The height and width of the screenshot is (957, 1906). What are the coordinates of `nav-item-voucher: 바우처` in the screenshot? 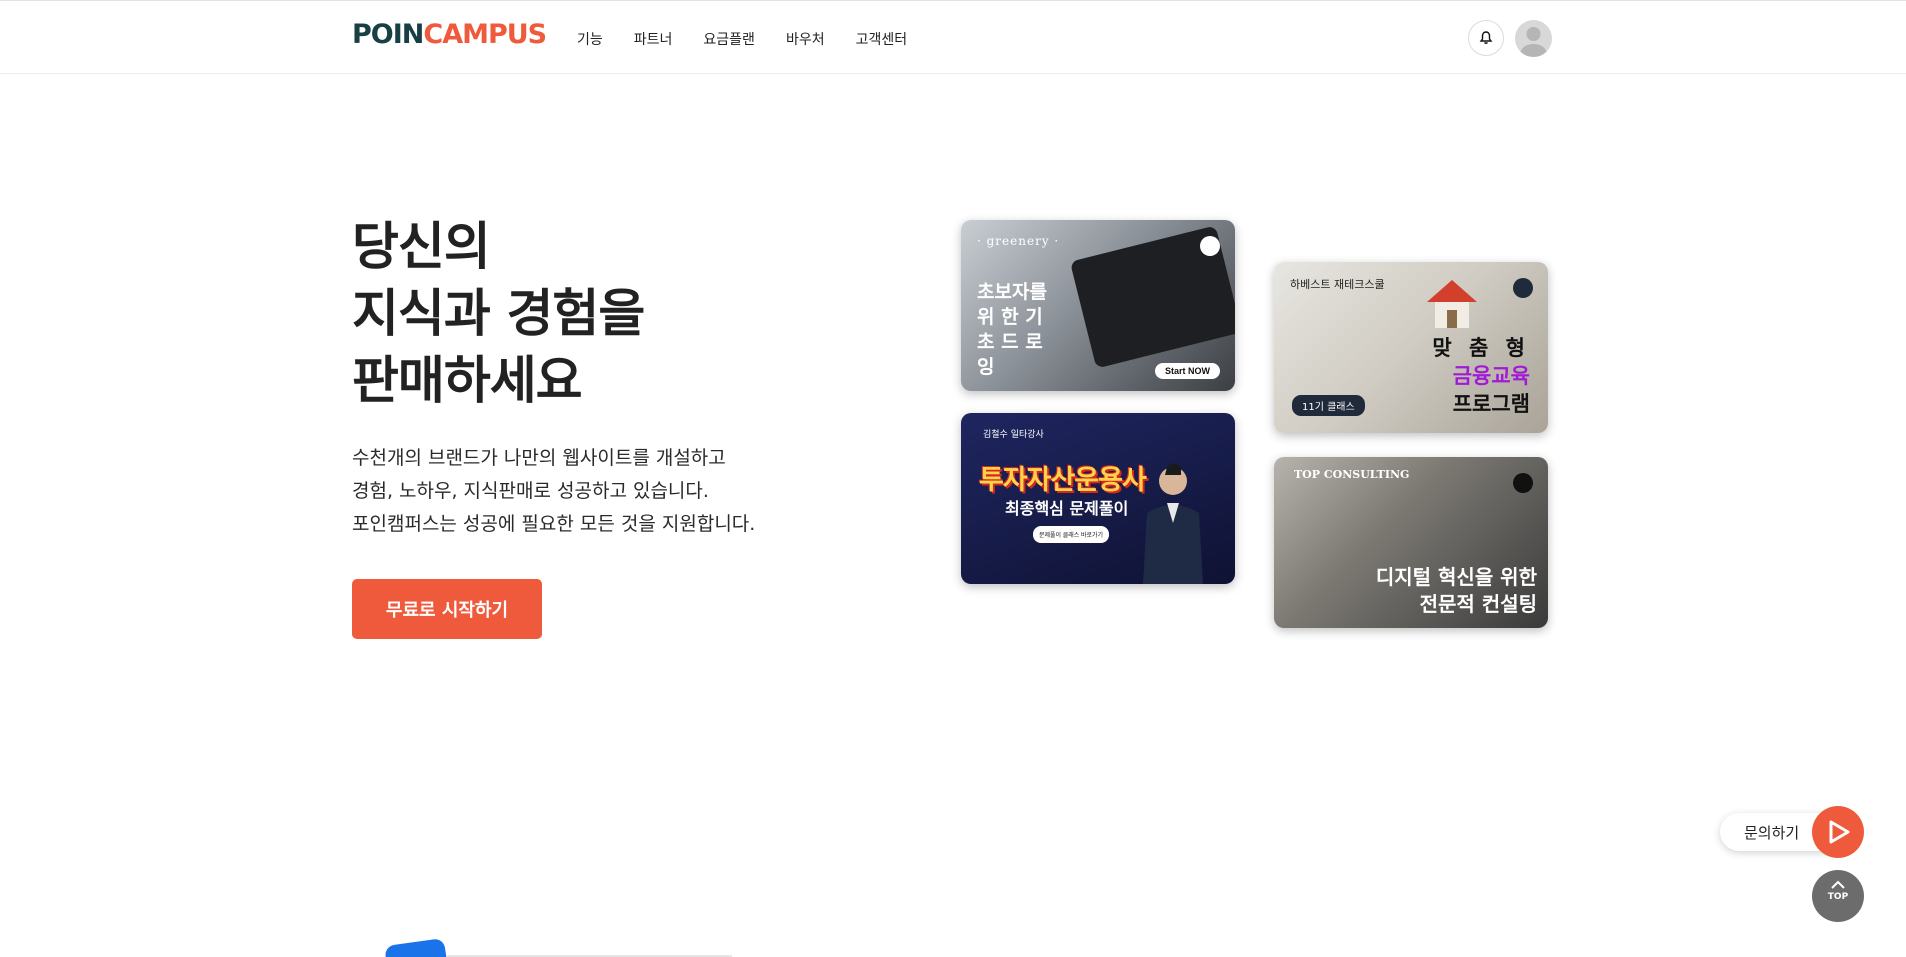 It's located at (805, 39).